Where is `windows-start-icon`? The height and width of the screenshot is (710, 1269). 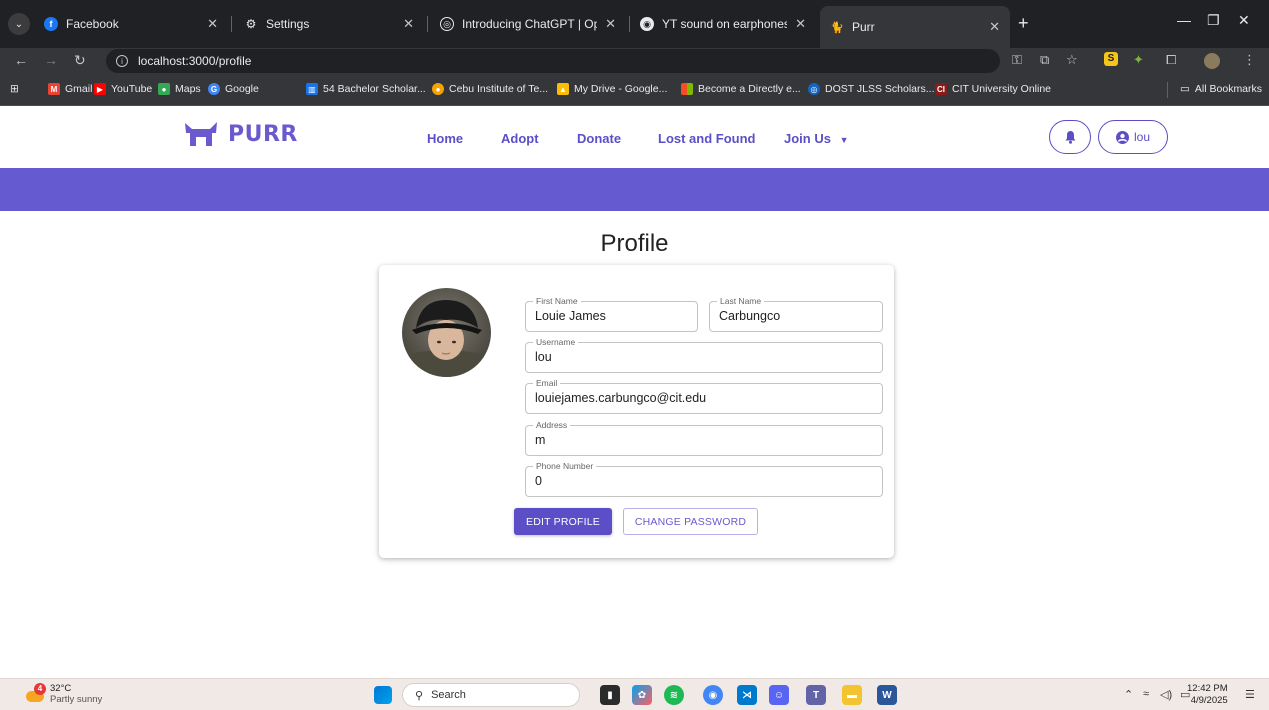 windows-start-icon is located at coordinates (383, 695).